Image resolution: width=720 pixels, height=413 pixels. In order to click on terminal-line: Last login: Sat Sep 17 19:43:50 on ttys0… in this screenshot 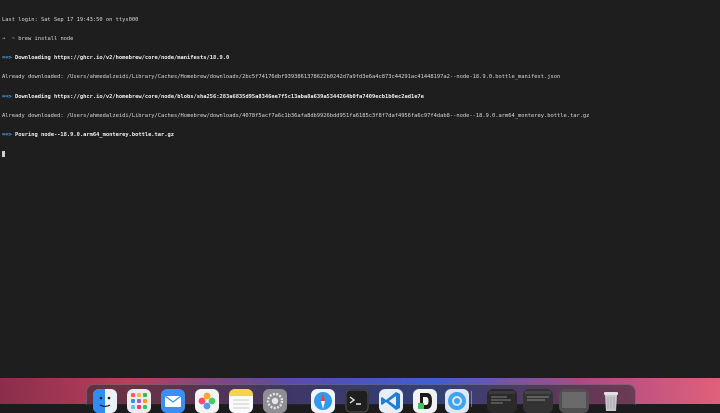, I will do `click(295, 20)`.